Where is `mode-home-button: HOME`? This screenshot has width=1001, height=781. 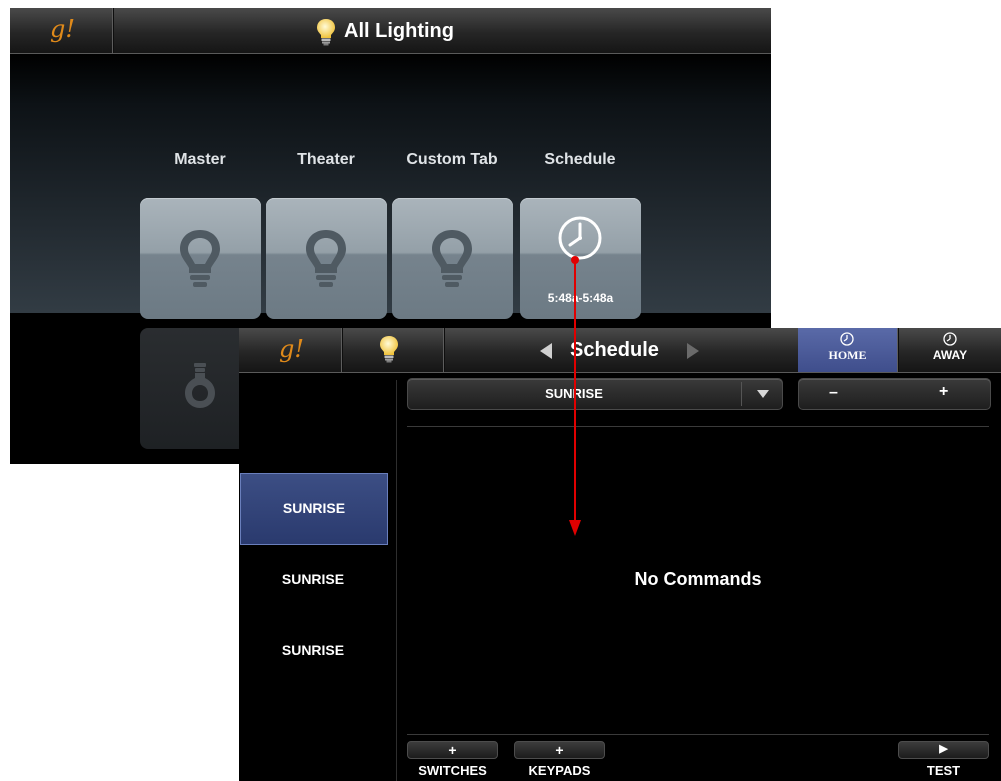 mode-home-button: HOME is located at coordinates (847, 350).